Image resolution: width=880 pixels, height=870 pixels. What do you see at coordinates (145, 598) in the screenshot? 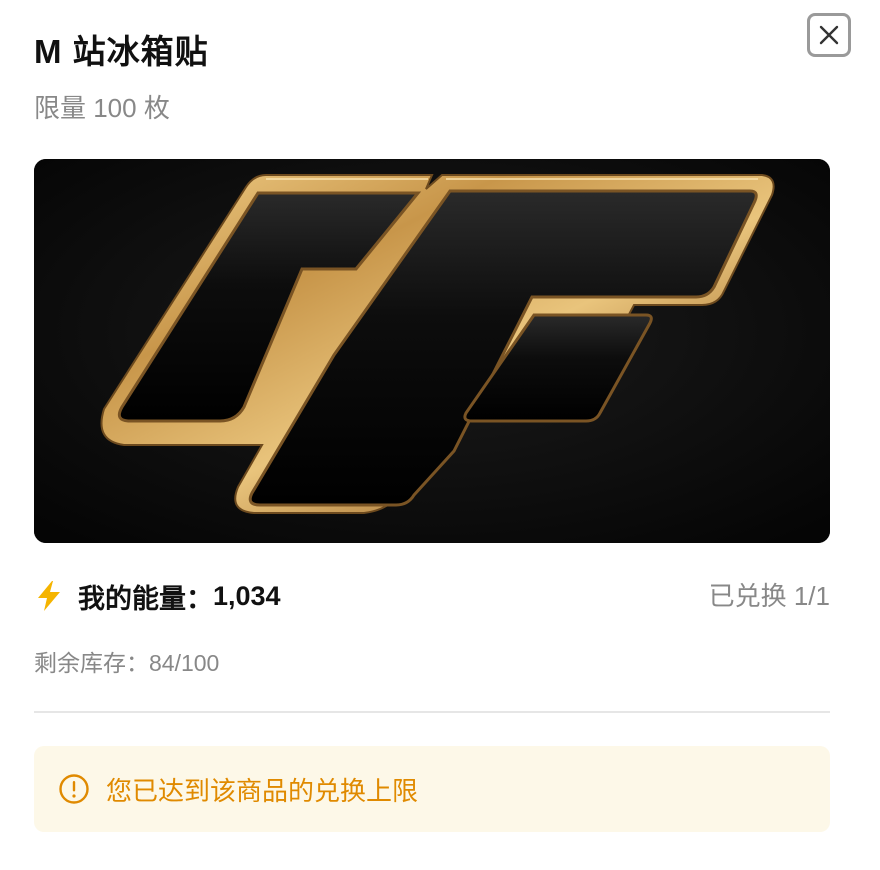
I see `energy-label: 我的能量：` at bounding box center [145, 598].